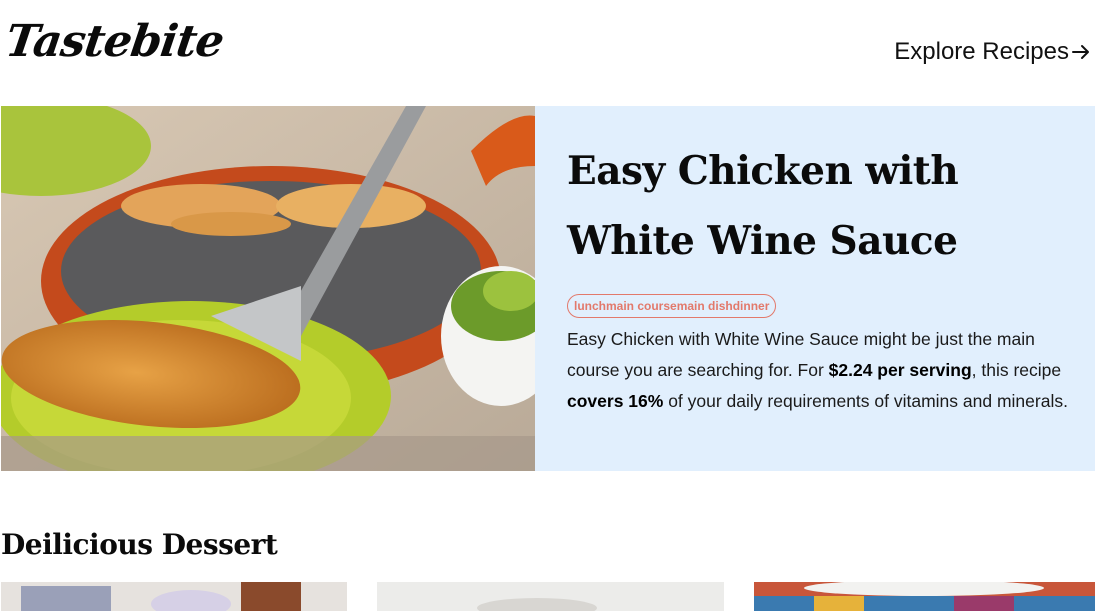 This screenshot has width=1095, height=611. What do you see at coordinates (1016, 370) in the screenshot?
I see `summary-text-2: , this recipe` at bounding box center [1016, 370].